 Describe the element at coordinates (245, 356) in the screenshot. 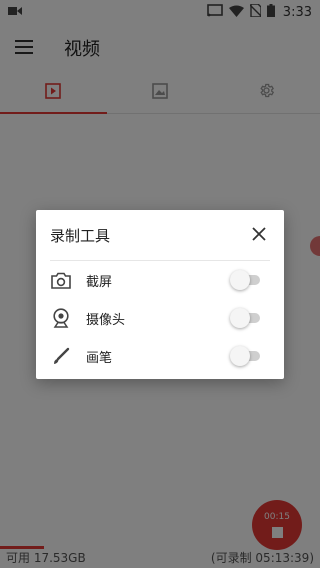

I see `brush-toggle` at that location.